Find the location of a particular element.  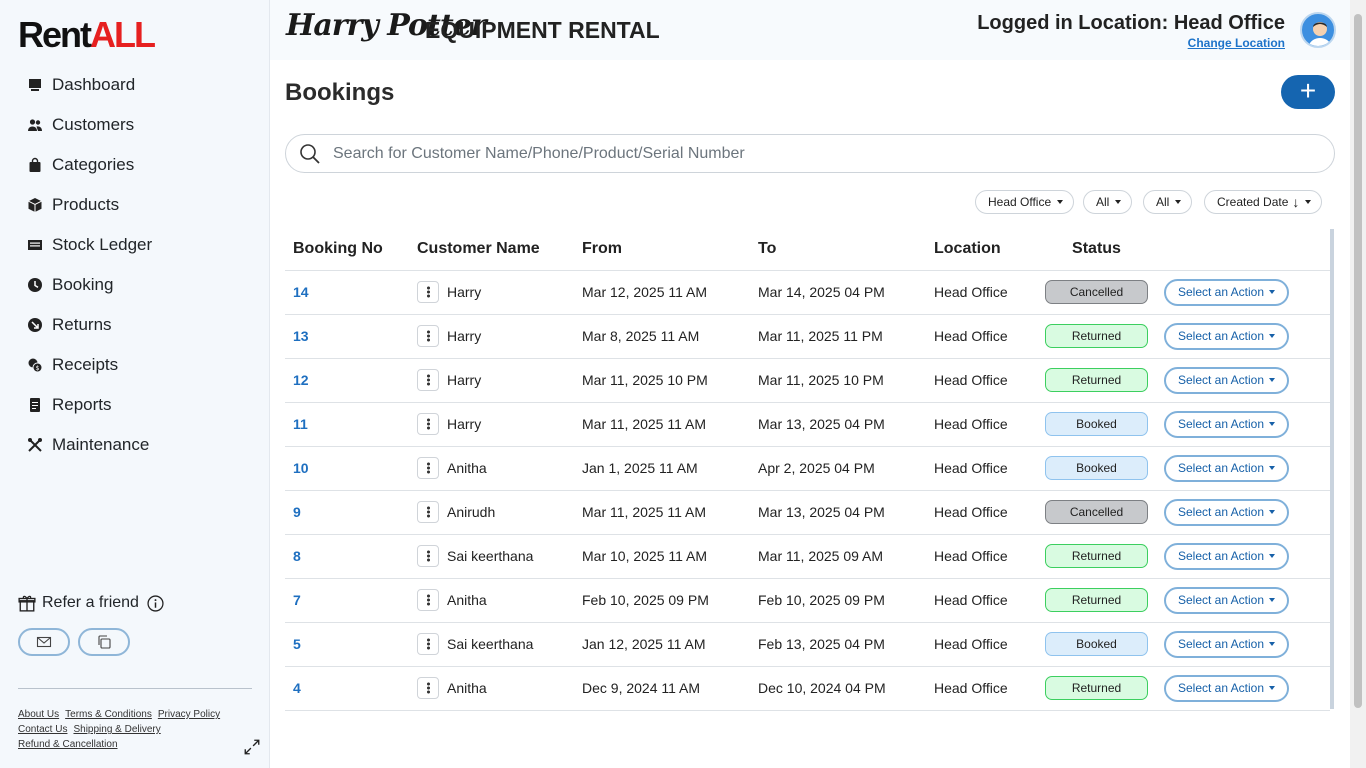

sidebar-item-label: Receipts is located at coordinates (85, 364).